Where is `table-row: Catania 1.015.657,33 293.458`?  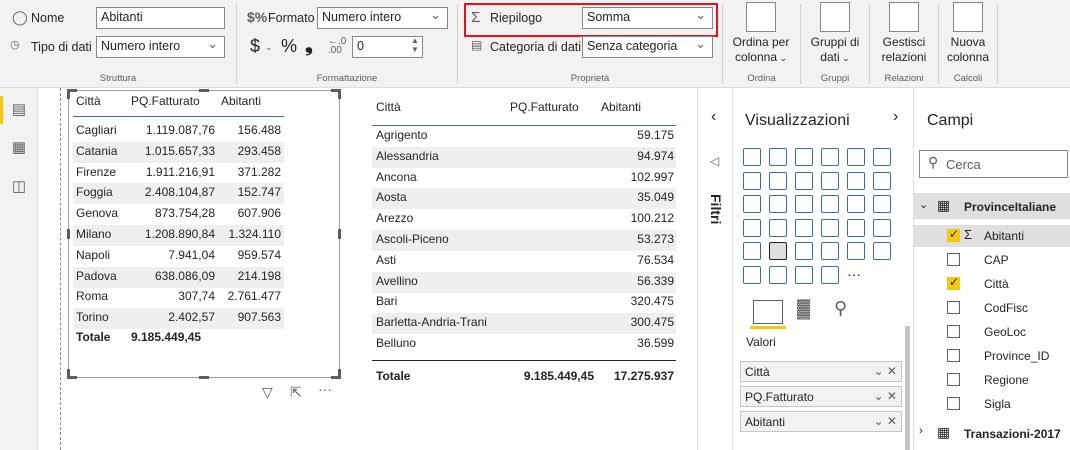 table-row: Catania 1.015.657,33 293.458 is located at coordinates (178, 152).